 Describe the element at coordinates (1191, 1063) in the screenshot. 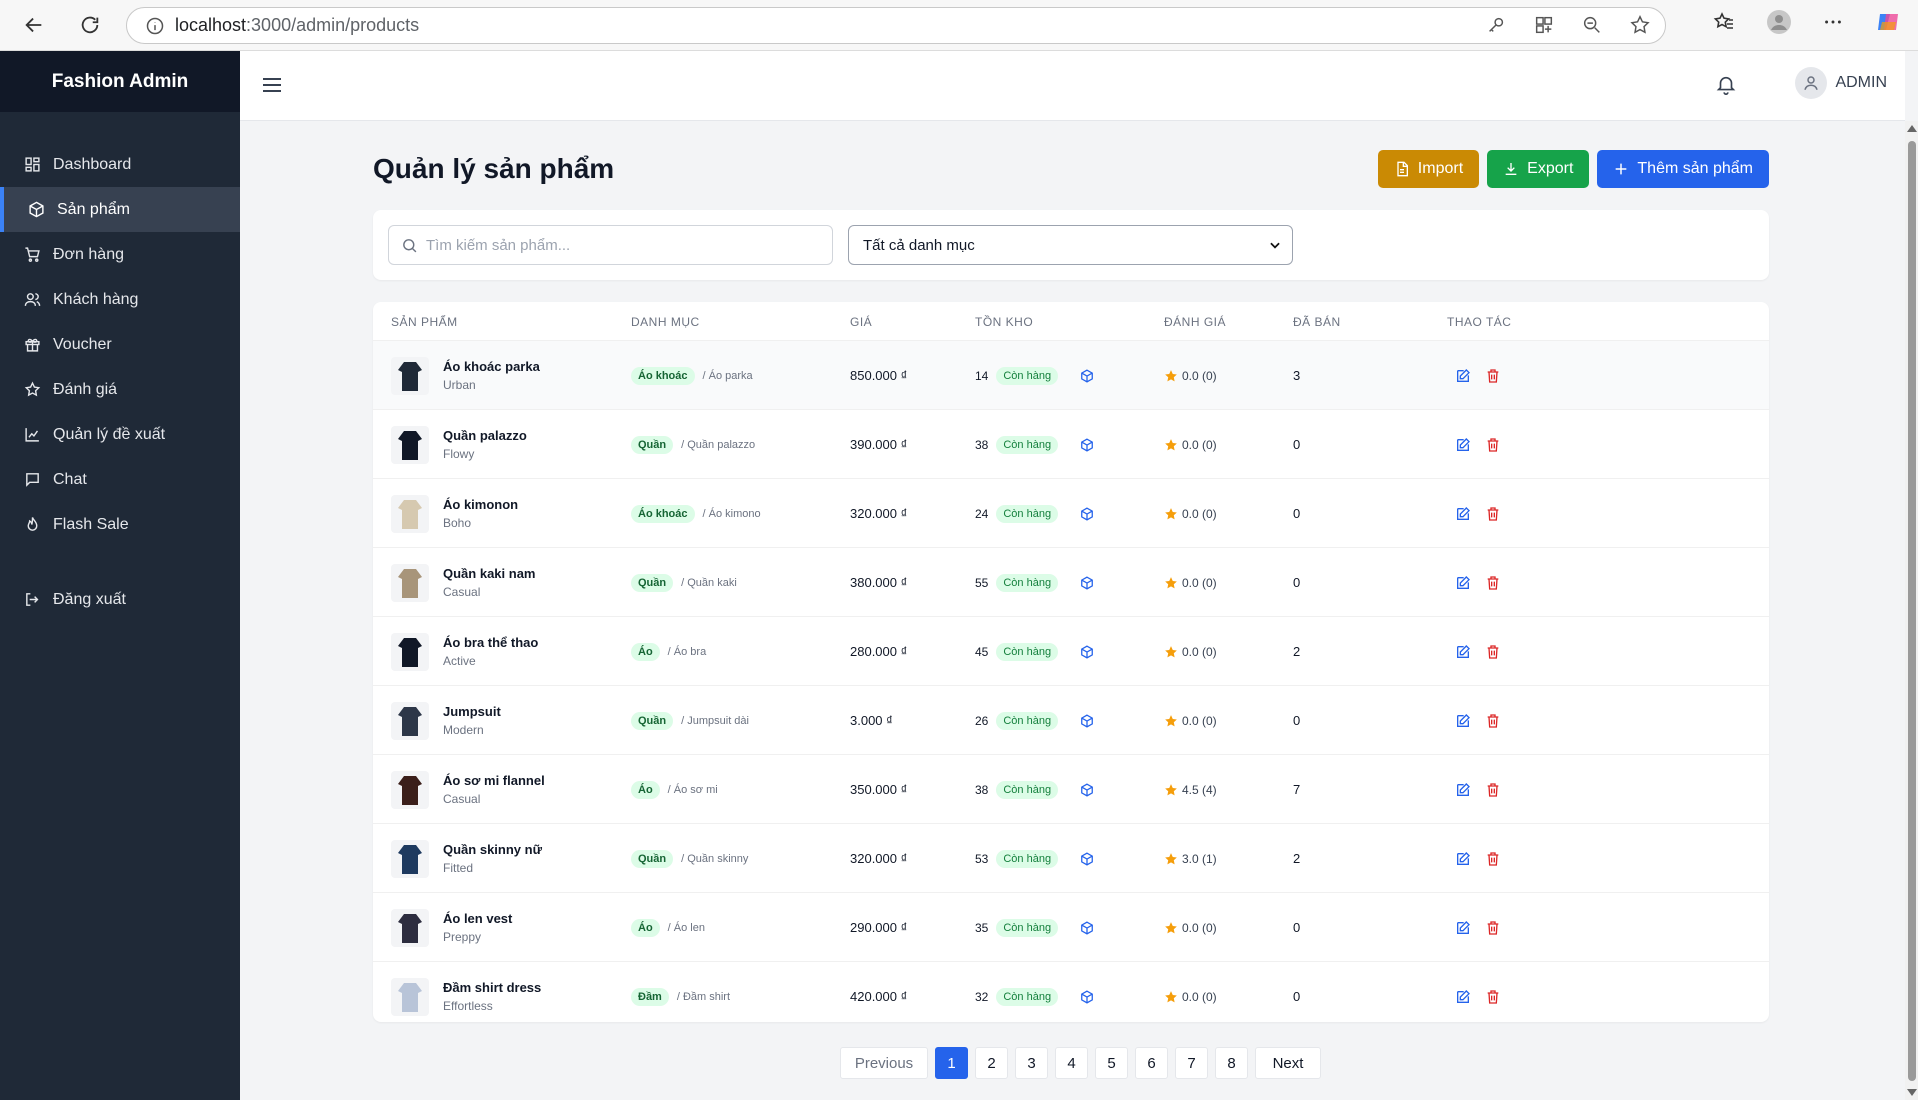

I see `page-button-7: 7` at that location.